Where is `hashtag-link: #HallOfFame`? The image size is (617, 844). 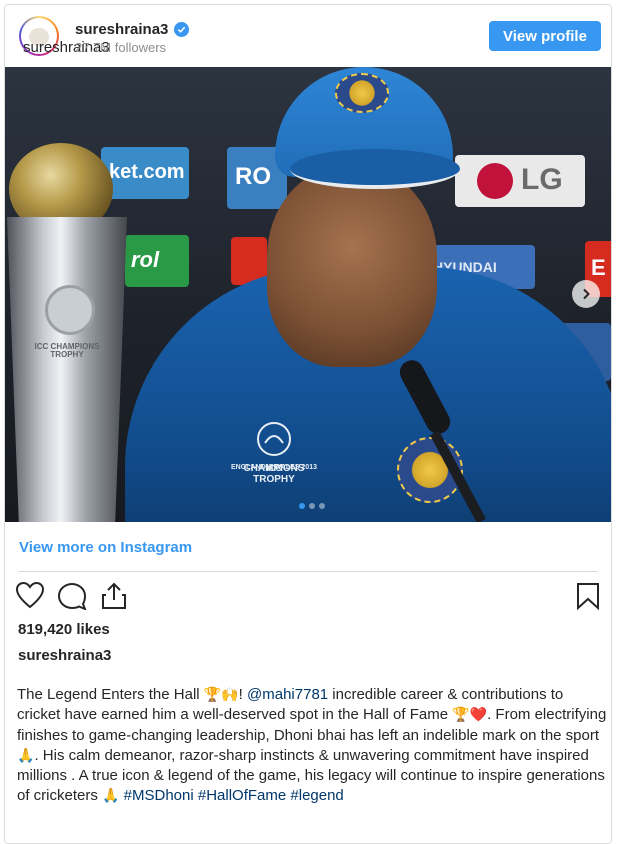 hashtag-link: #HallOfFame is located at coordinates (242, 795).